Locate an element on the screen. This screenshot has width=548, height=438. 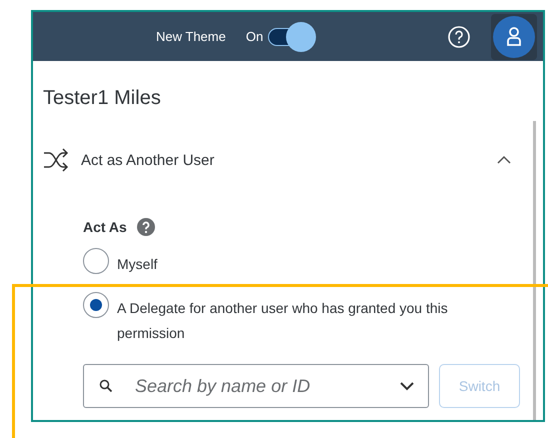
user-name: Tester1 Miles is located at coordinates (102, 98).